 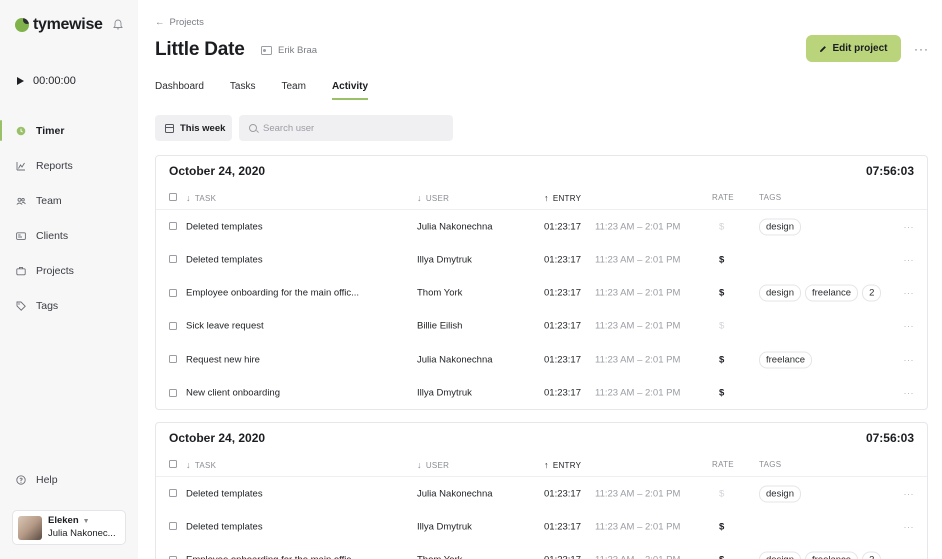 What do you see at coordinates (37, 480) in the screenshot?
I see `help-link: Help` at bounding box center [37, 480].